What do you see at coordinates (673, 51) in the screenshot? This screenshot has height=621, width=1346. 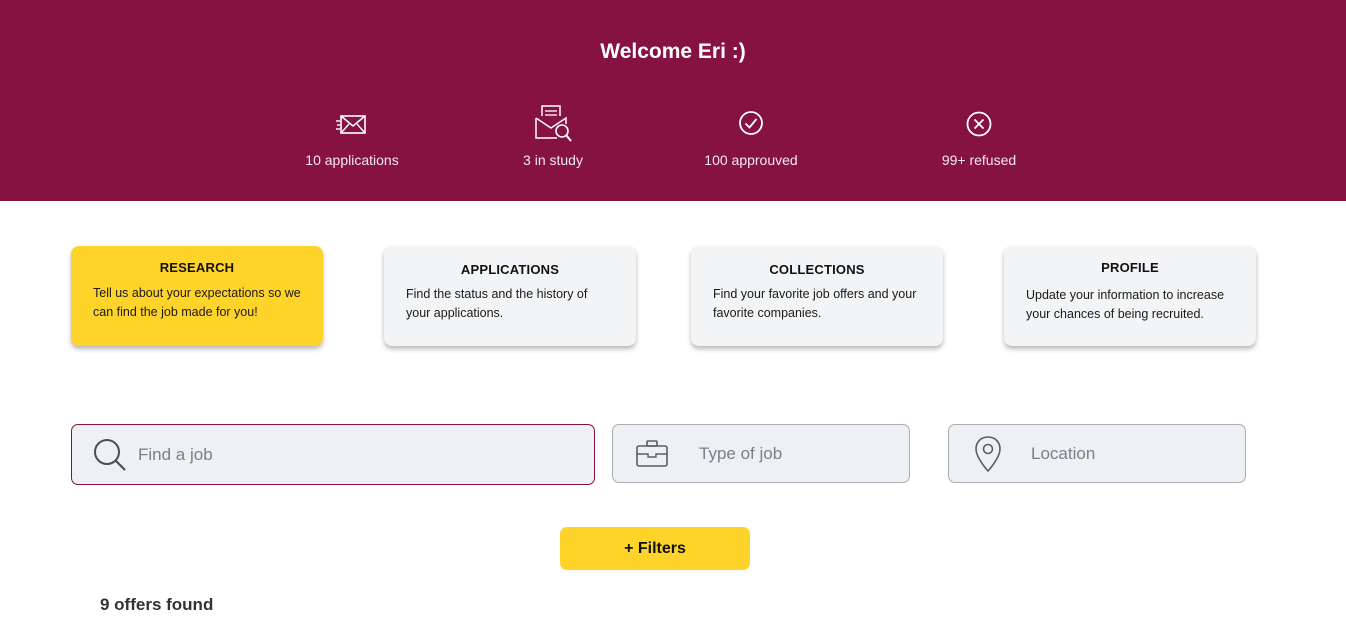 I see `welcome-title: Welcome Eri :)` at bounding box center [673, 51].